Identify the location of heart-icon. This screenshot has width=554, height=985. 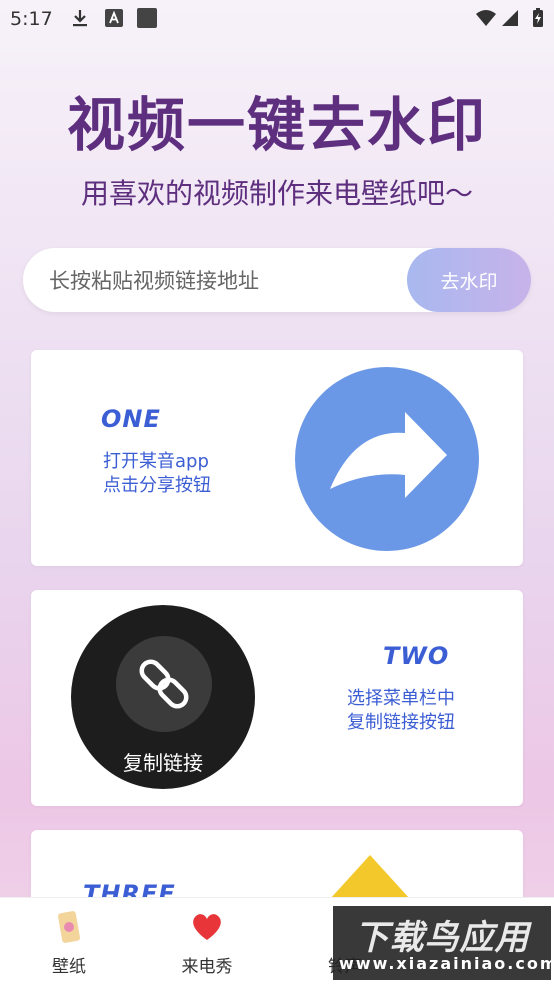
(207, 927).